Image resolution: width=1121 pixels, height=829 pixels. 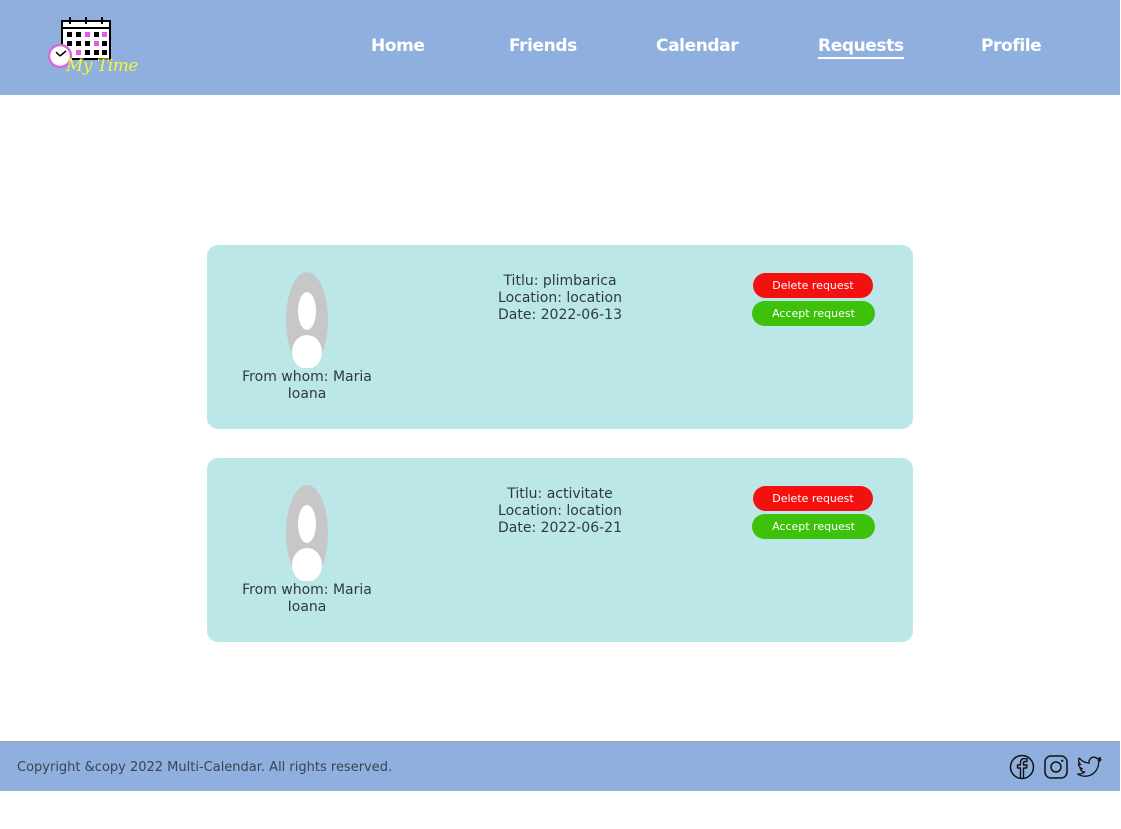 What do you see at coordinates (560, 315) in the screenshot?
I see `request-date: Date: 2022-06-13` at bounding box center [560, 315].